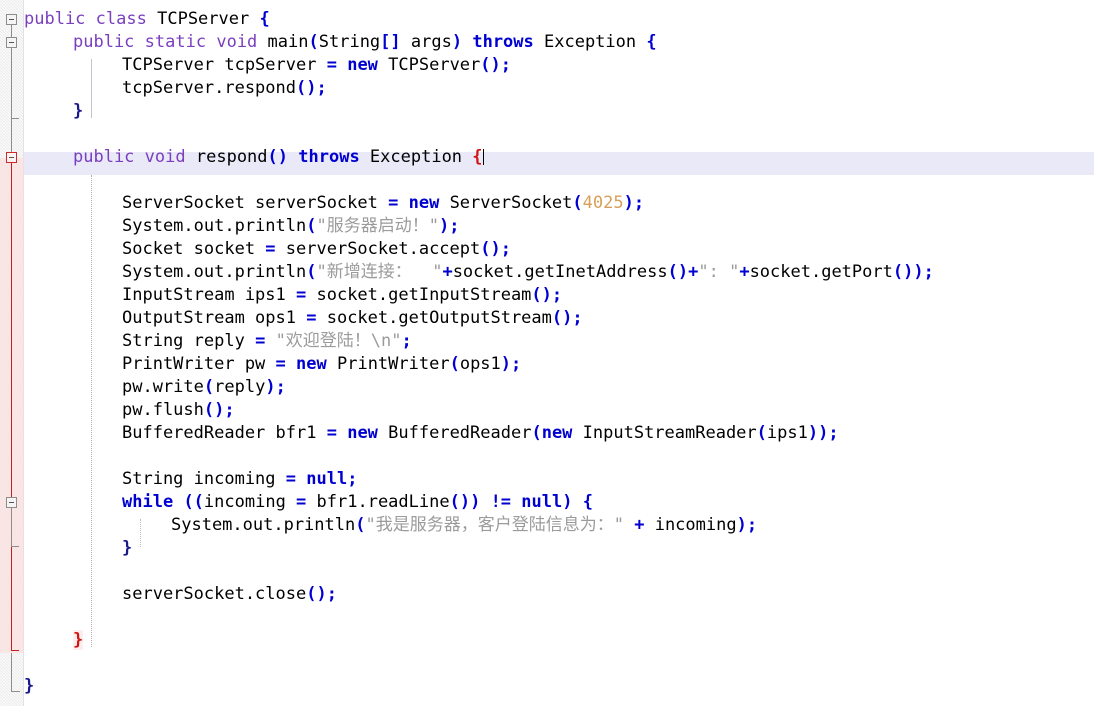  What do you see at coordinates (434, 318) in the screenshot?
I see `code-token: socket.getOutputStream` at bounding box center [434, 318].